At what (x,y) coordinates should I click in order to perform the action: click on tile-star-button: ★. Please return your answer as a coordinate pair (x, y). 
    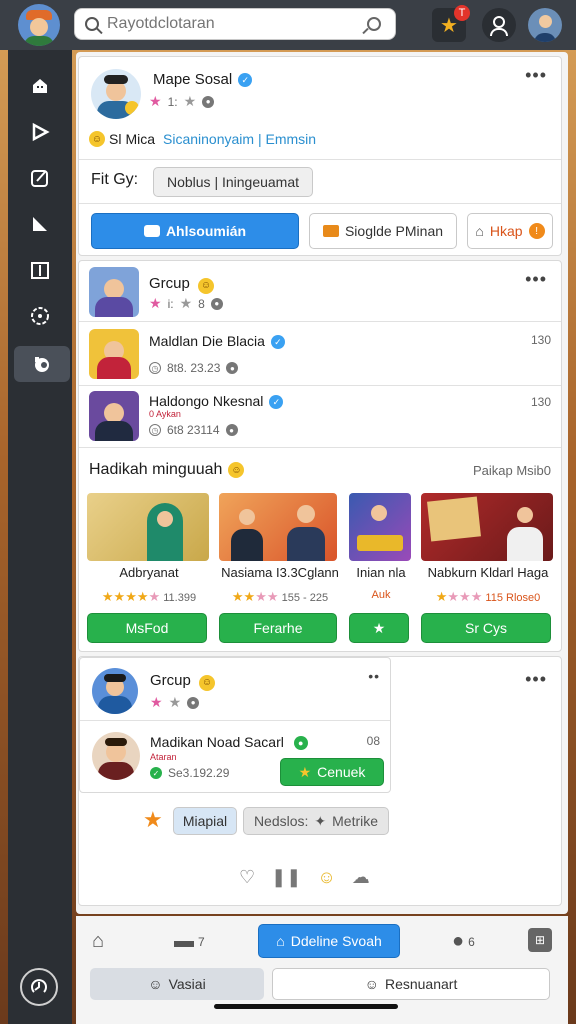
    Looking at the image, I should click on (379, 628).